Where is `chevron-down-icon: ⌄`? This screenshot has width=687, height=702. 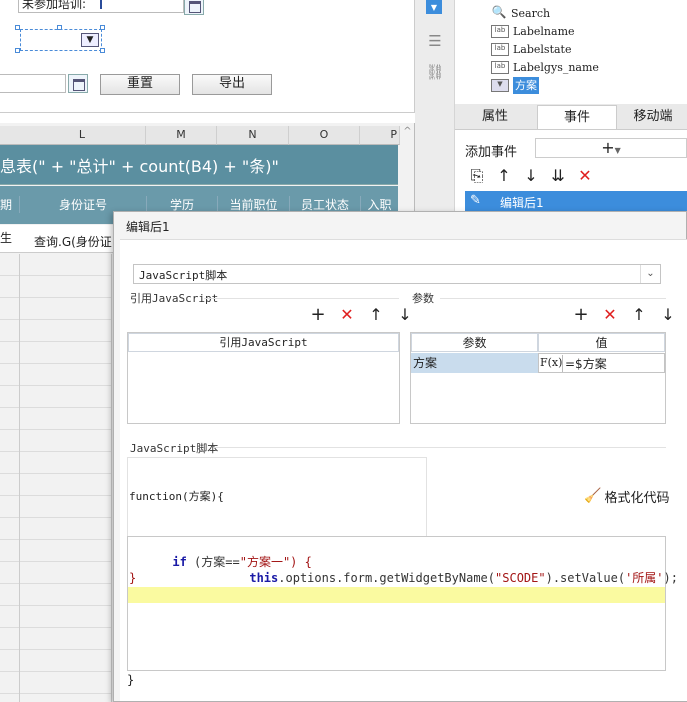
chevron-down-icon: ⌄ is located at coordinates (650, 274).